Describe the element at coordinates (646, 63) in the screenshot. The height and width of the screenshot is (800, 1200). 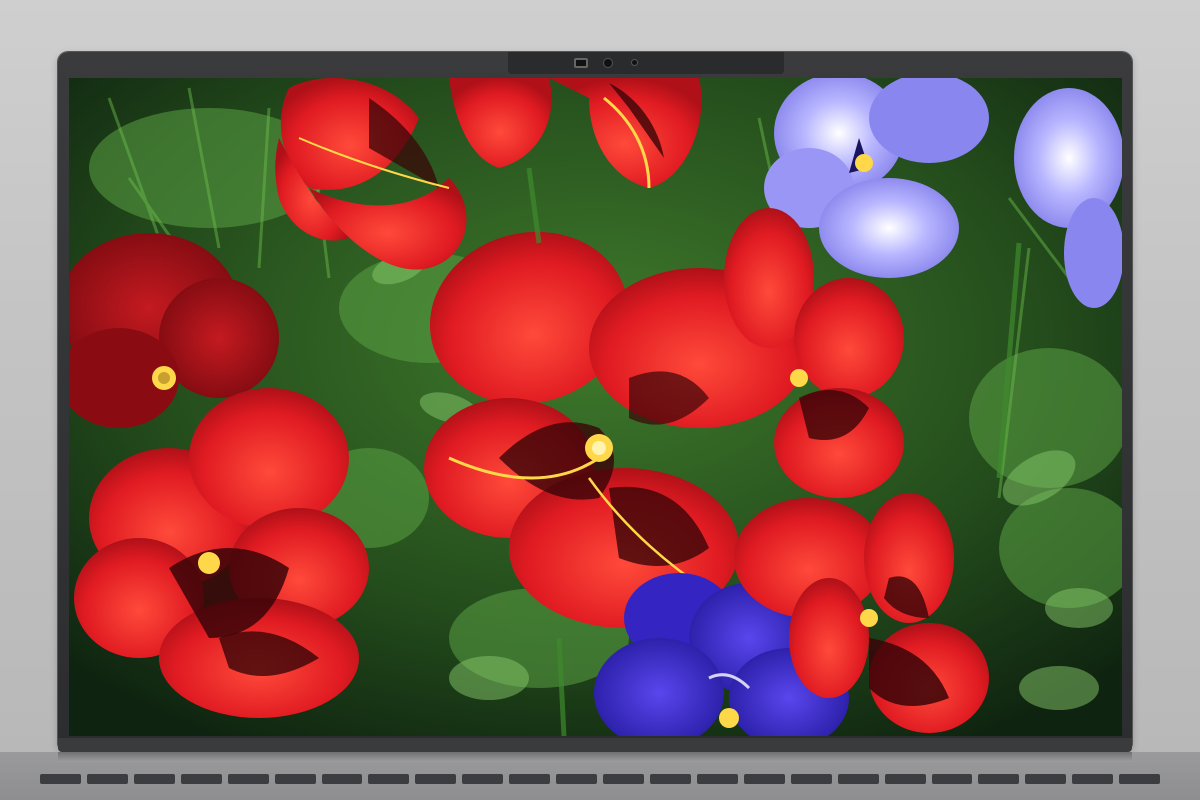
I see `webcam-bar` at that location.